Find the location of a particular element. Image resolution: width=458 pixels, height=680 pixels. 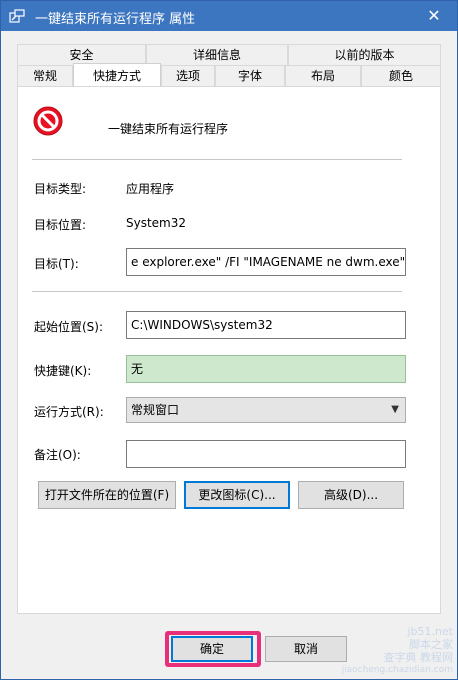

open-file-location-button: 打开文件所在的位置(F) is located at coordinates (107, 495).